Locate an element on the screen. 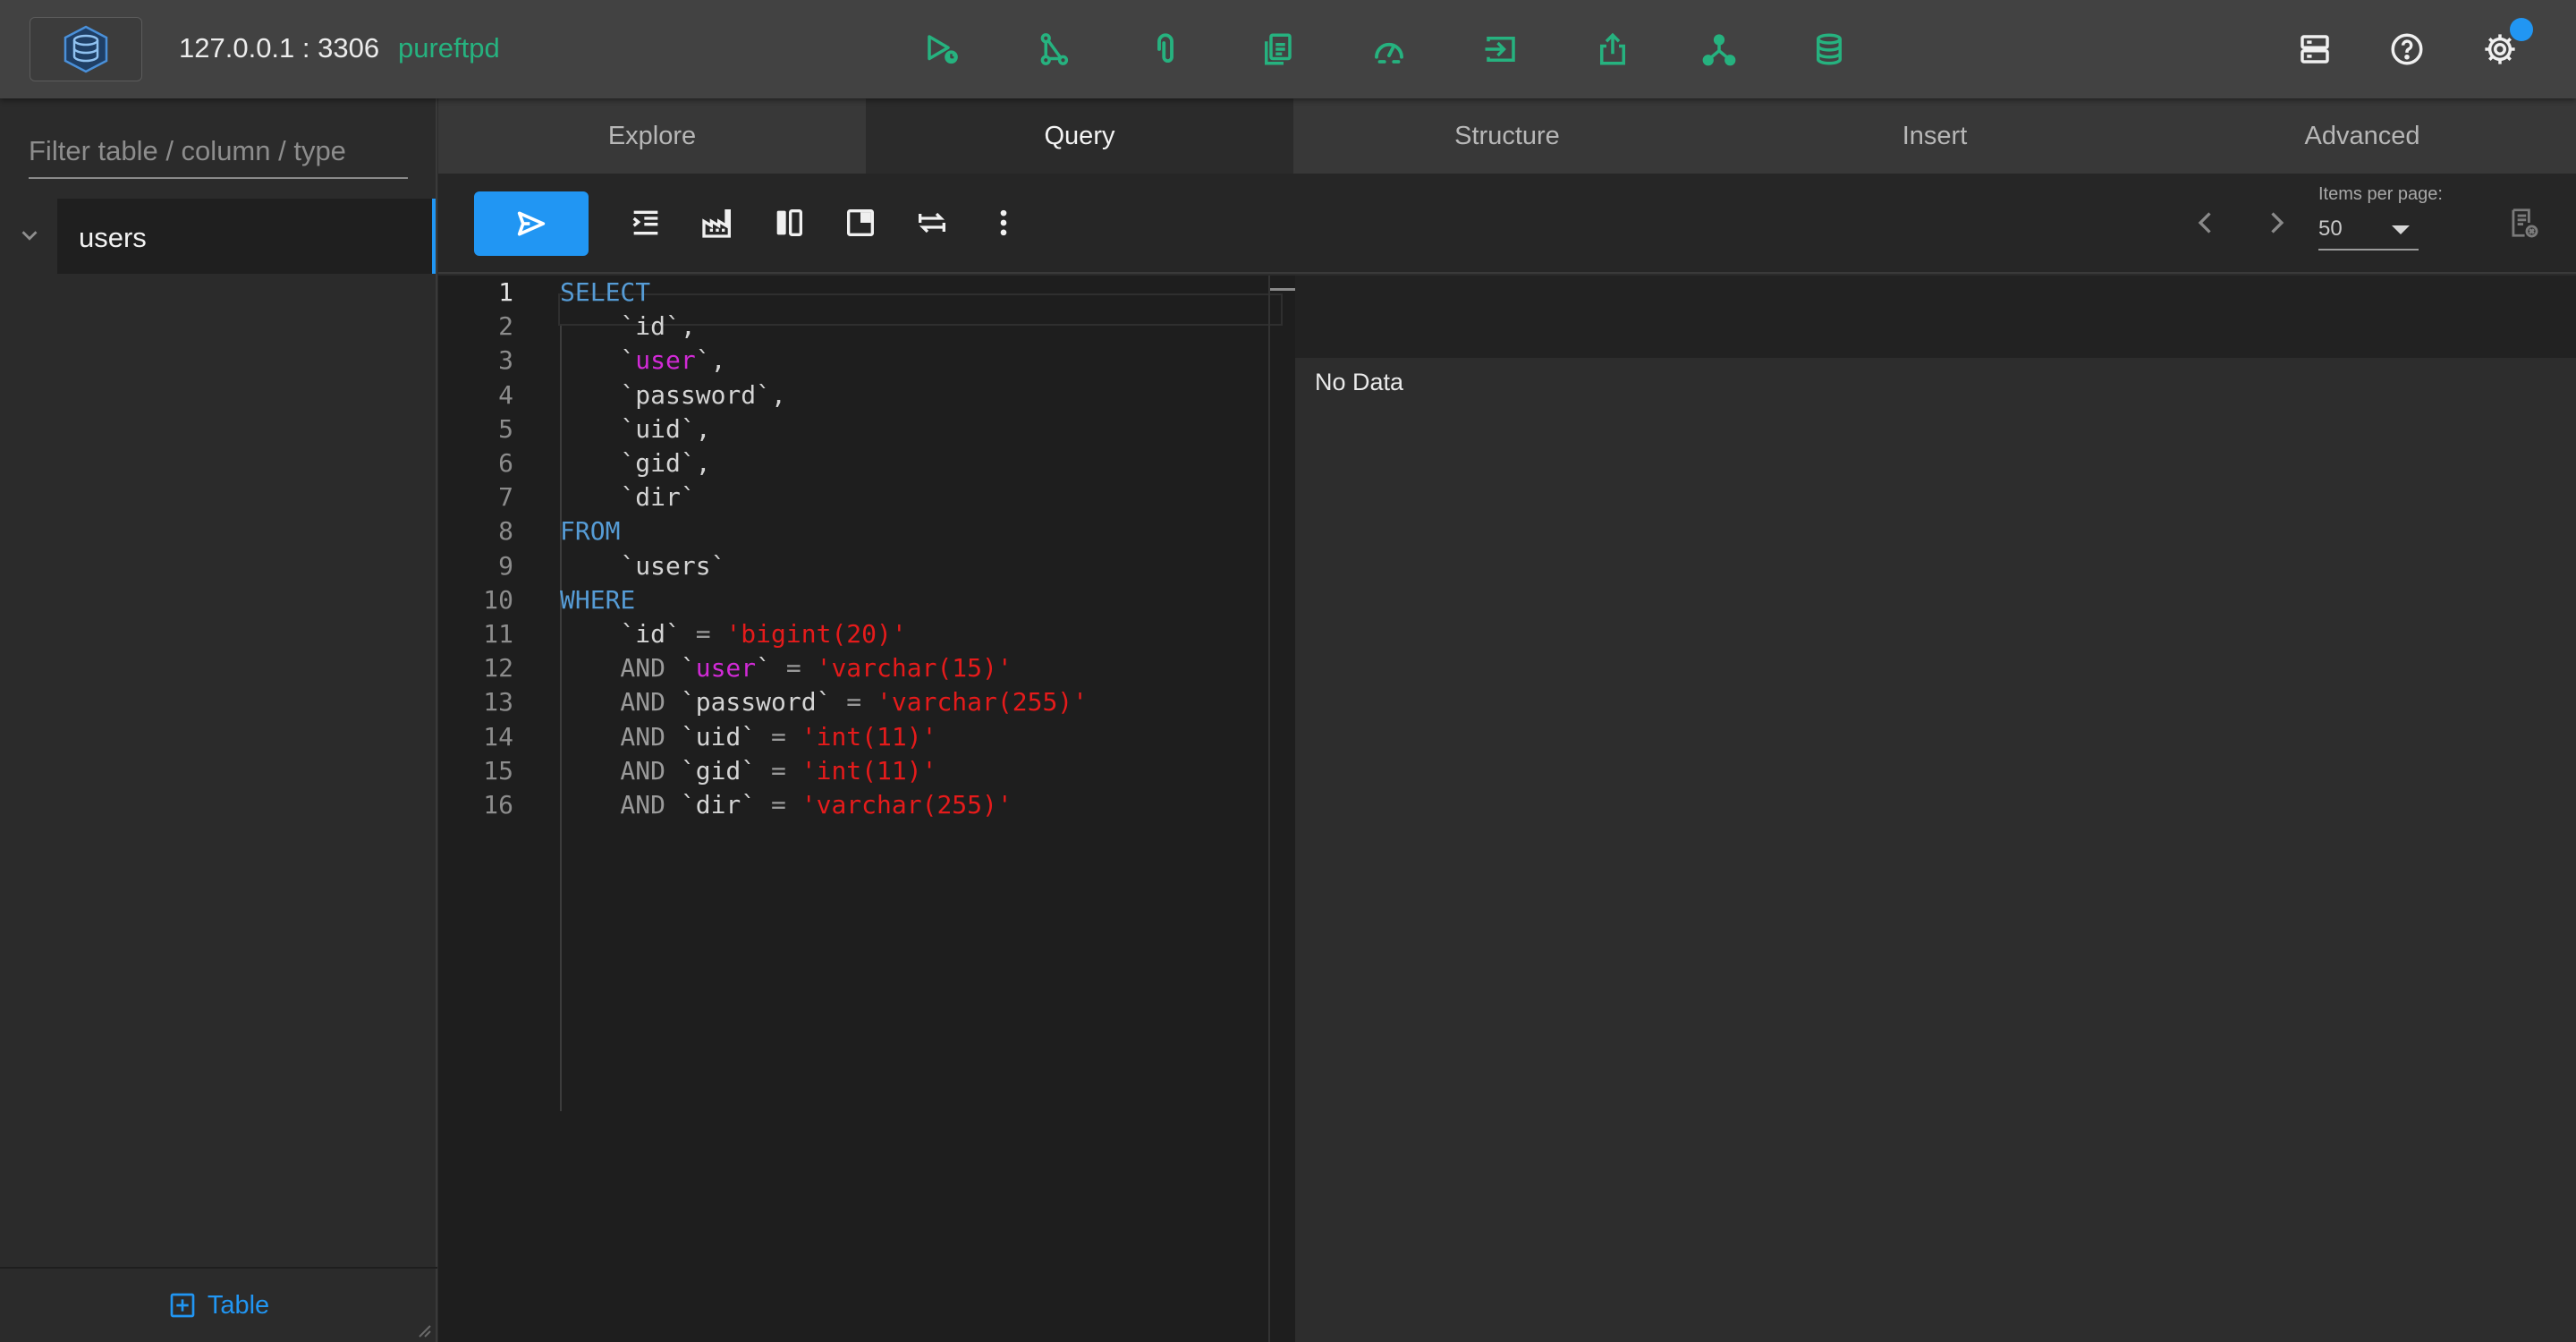 The height and width of the screenshot is (1342, 2576). scroll-marker is located at coordinates (1282, 290).